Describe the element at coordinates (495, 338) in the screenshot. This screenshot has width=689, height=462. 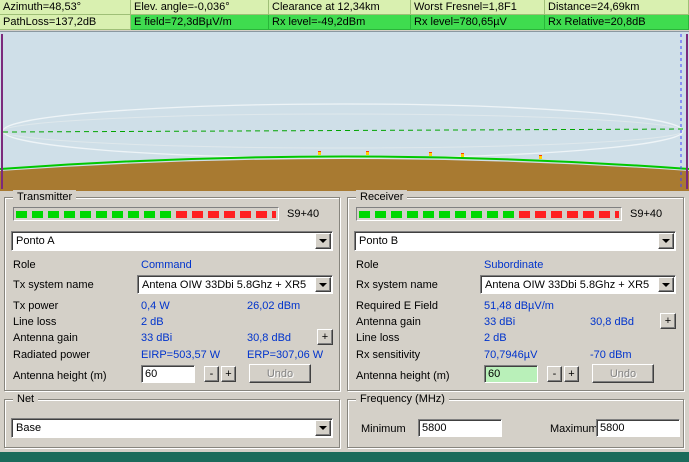
I see `rx-line-loss-value: 2 dB` at that location.